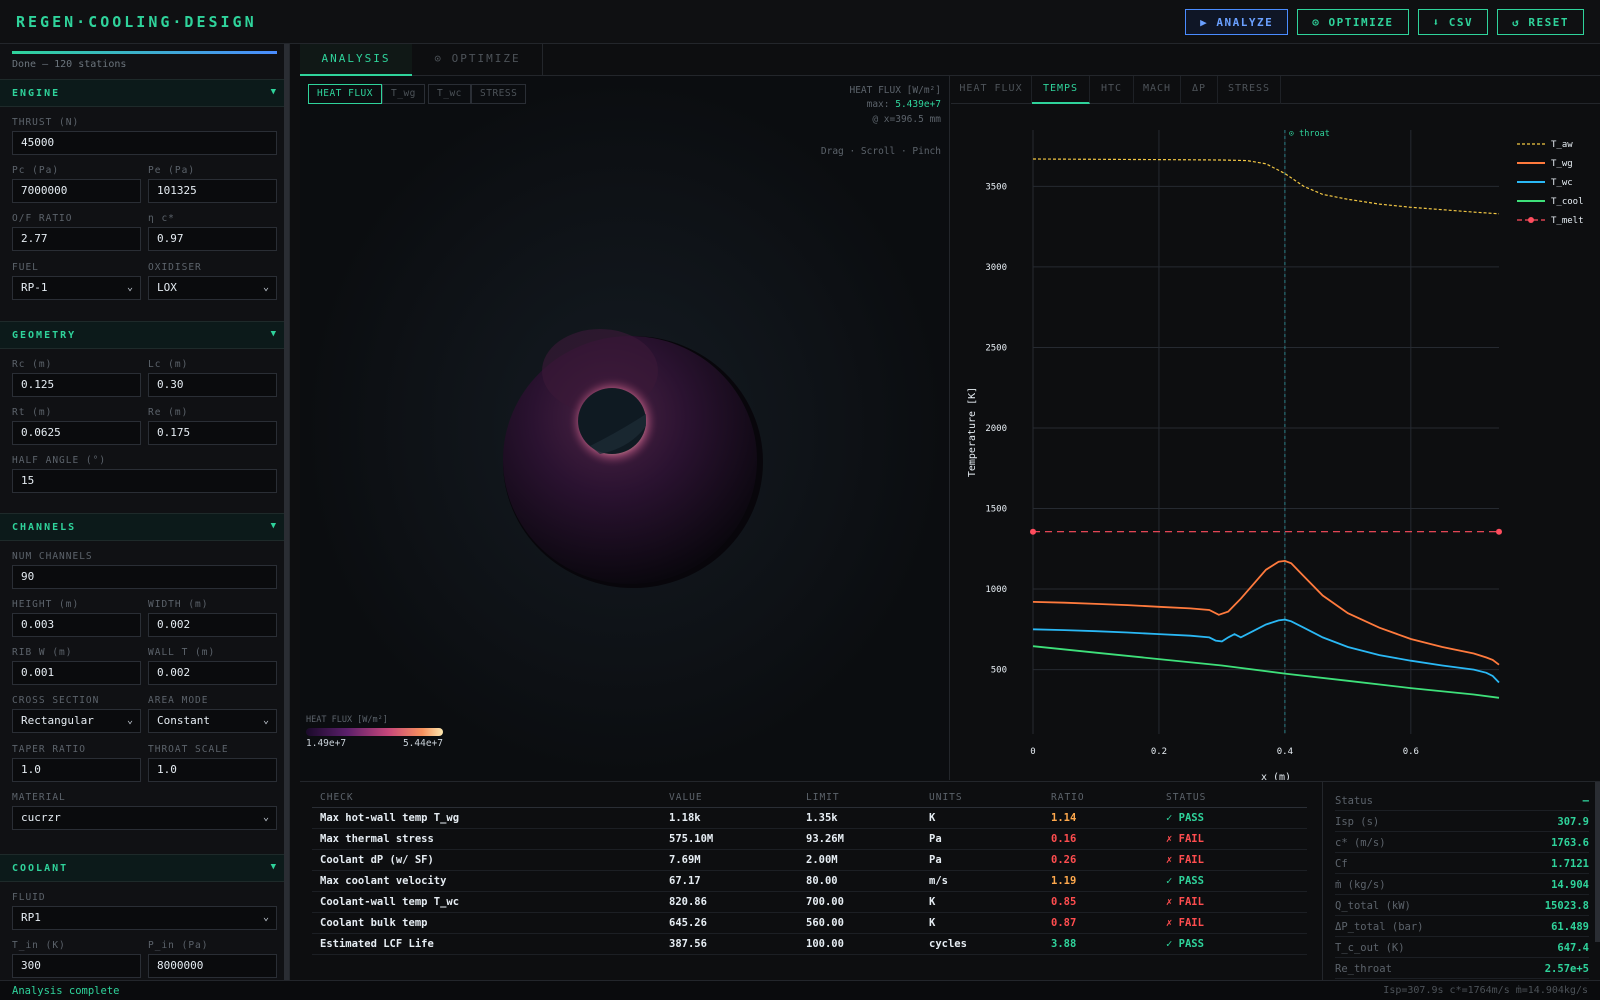  What do you see at coordinates (76, 625) in the screenshot?
I see `height-input: 0.003` at bounding box center [76, 625].